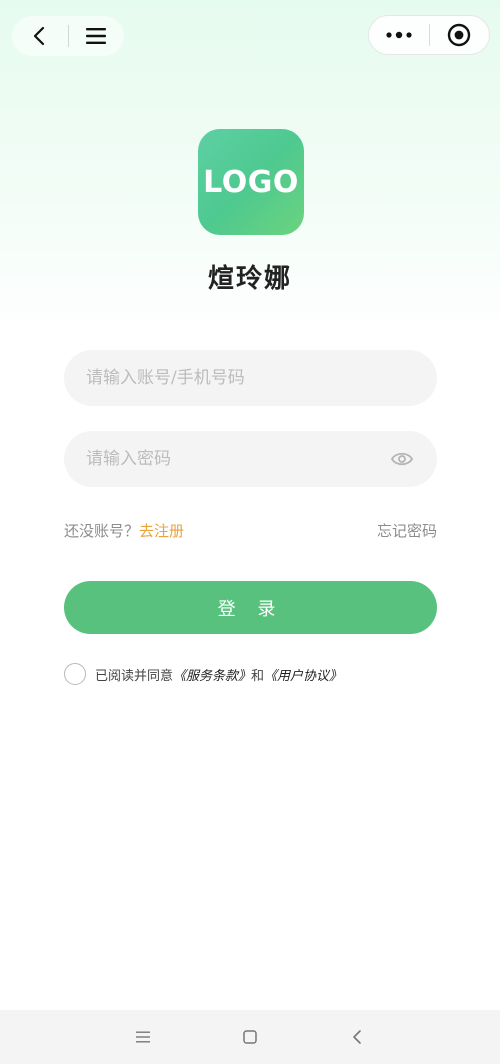 Image resolution: width=500 pixels, height=1064 pixels. I want to click on system-navigation-bar, so click(250, 1037).